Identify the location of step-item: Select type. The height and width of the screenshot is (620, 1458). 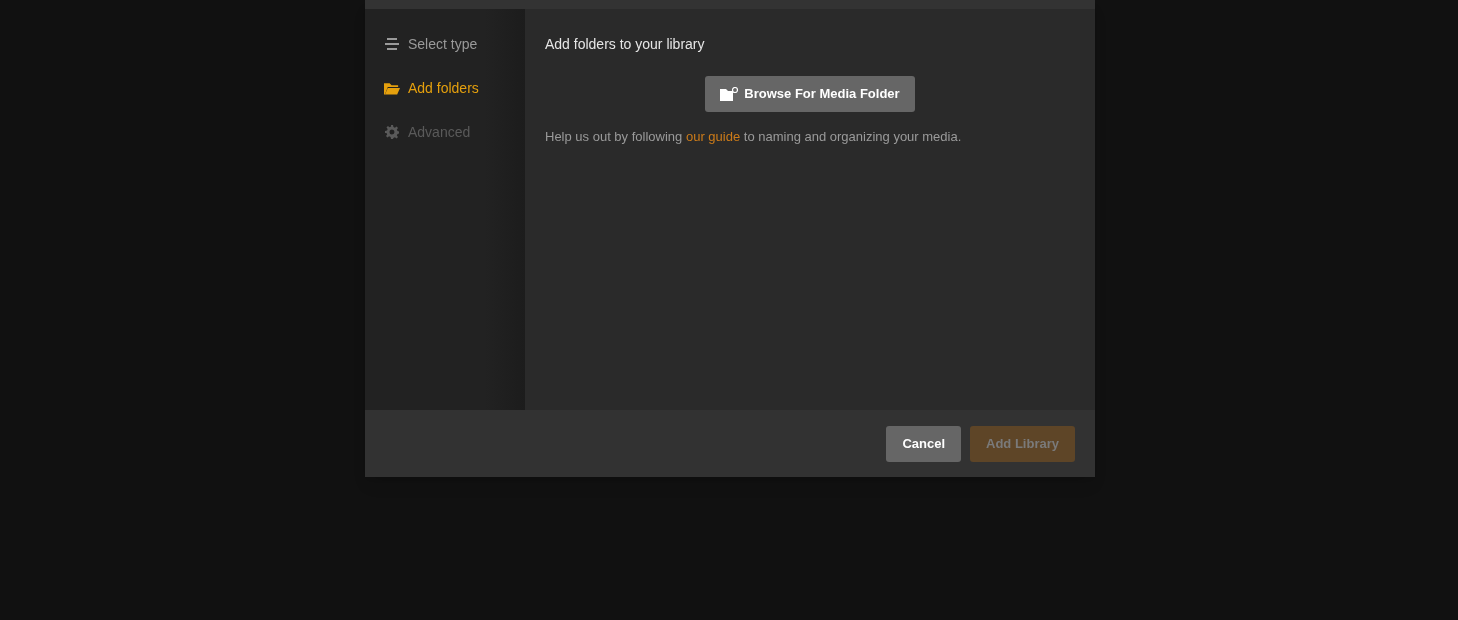
(445, 44).